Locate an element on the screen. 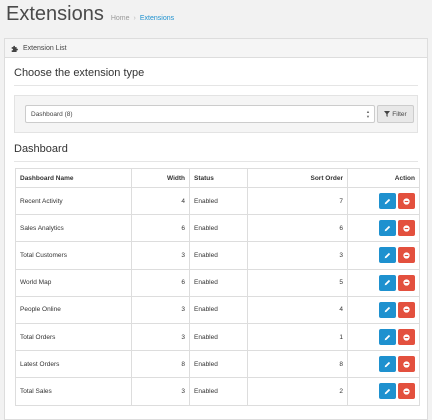 This screenshot has width=432, height=420. cell-name: Total Customers is located at coordinates (73, 255).